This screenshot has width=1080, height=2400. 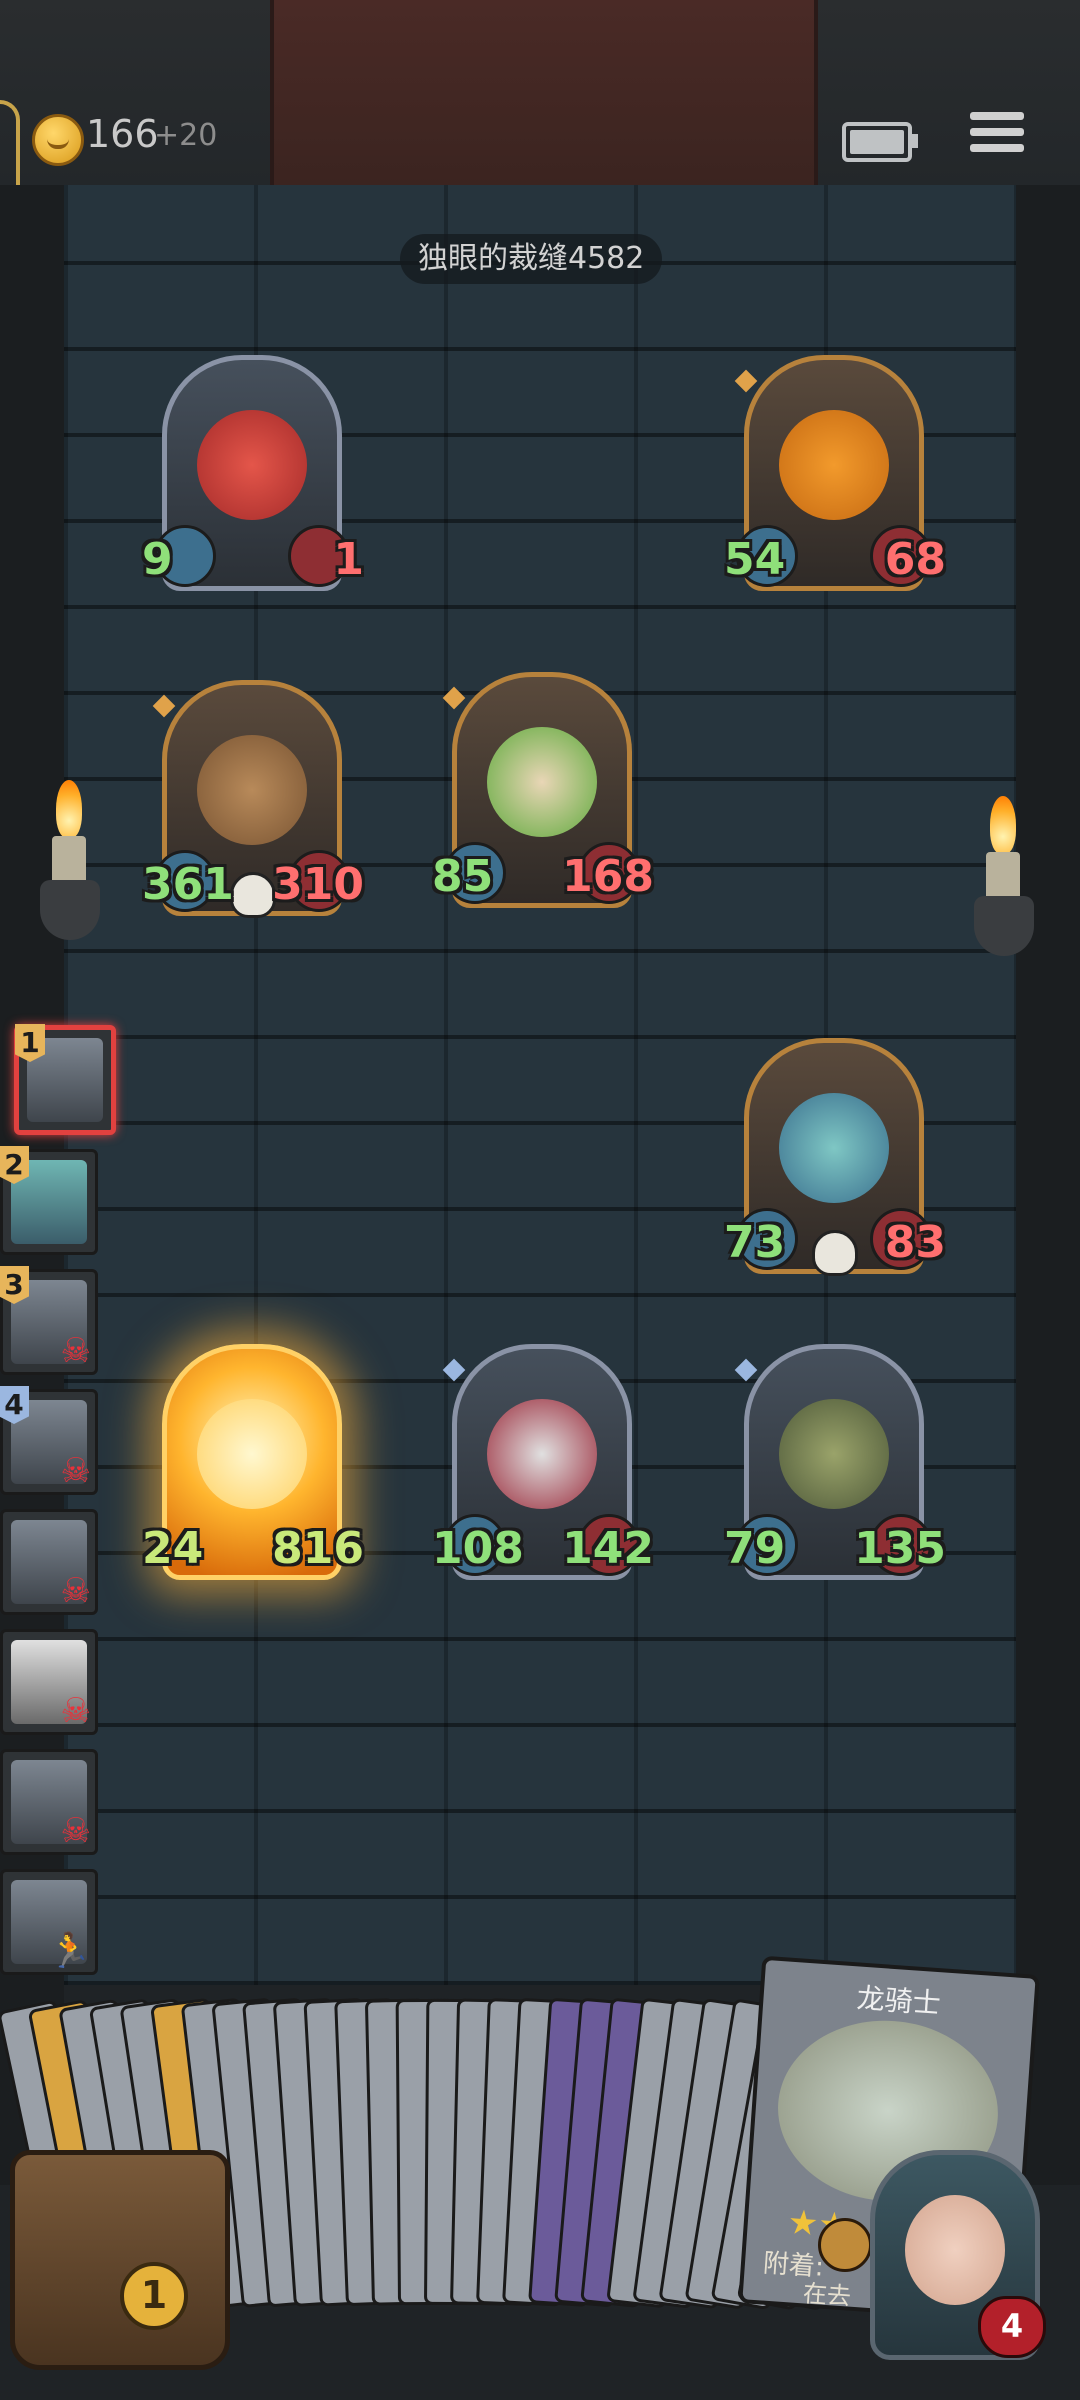 What do you see at coordinates (253, 1463) in the screenshot?
I see `unit-burning-knight: 24 816` at bounding box center [253, 1463].